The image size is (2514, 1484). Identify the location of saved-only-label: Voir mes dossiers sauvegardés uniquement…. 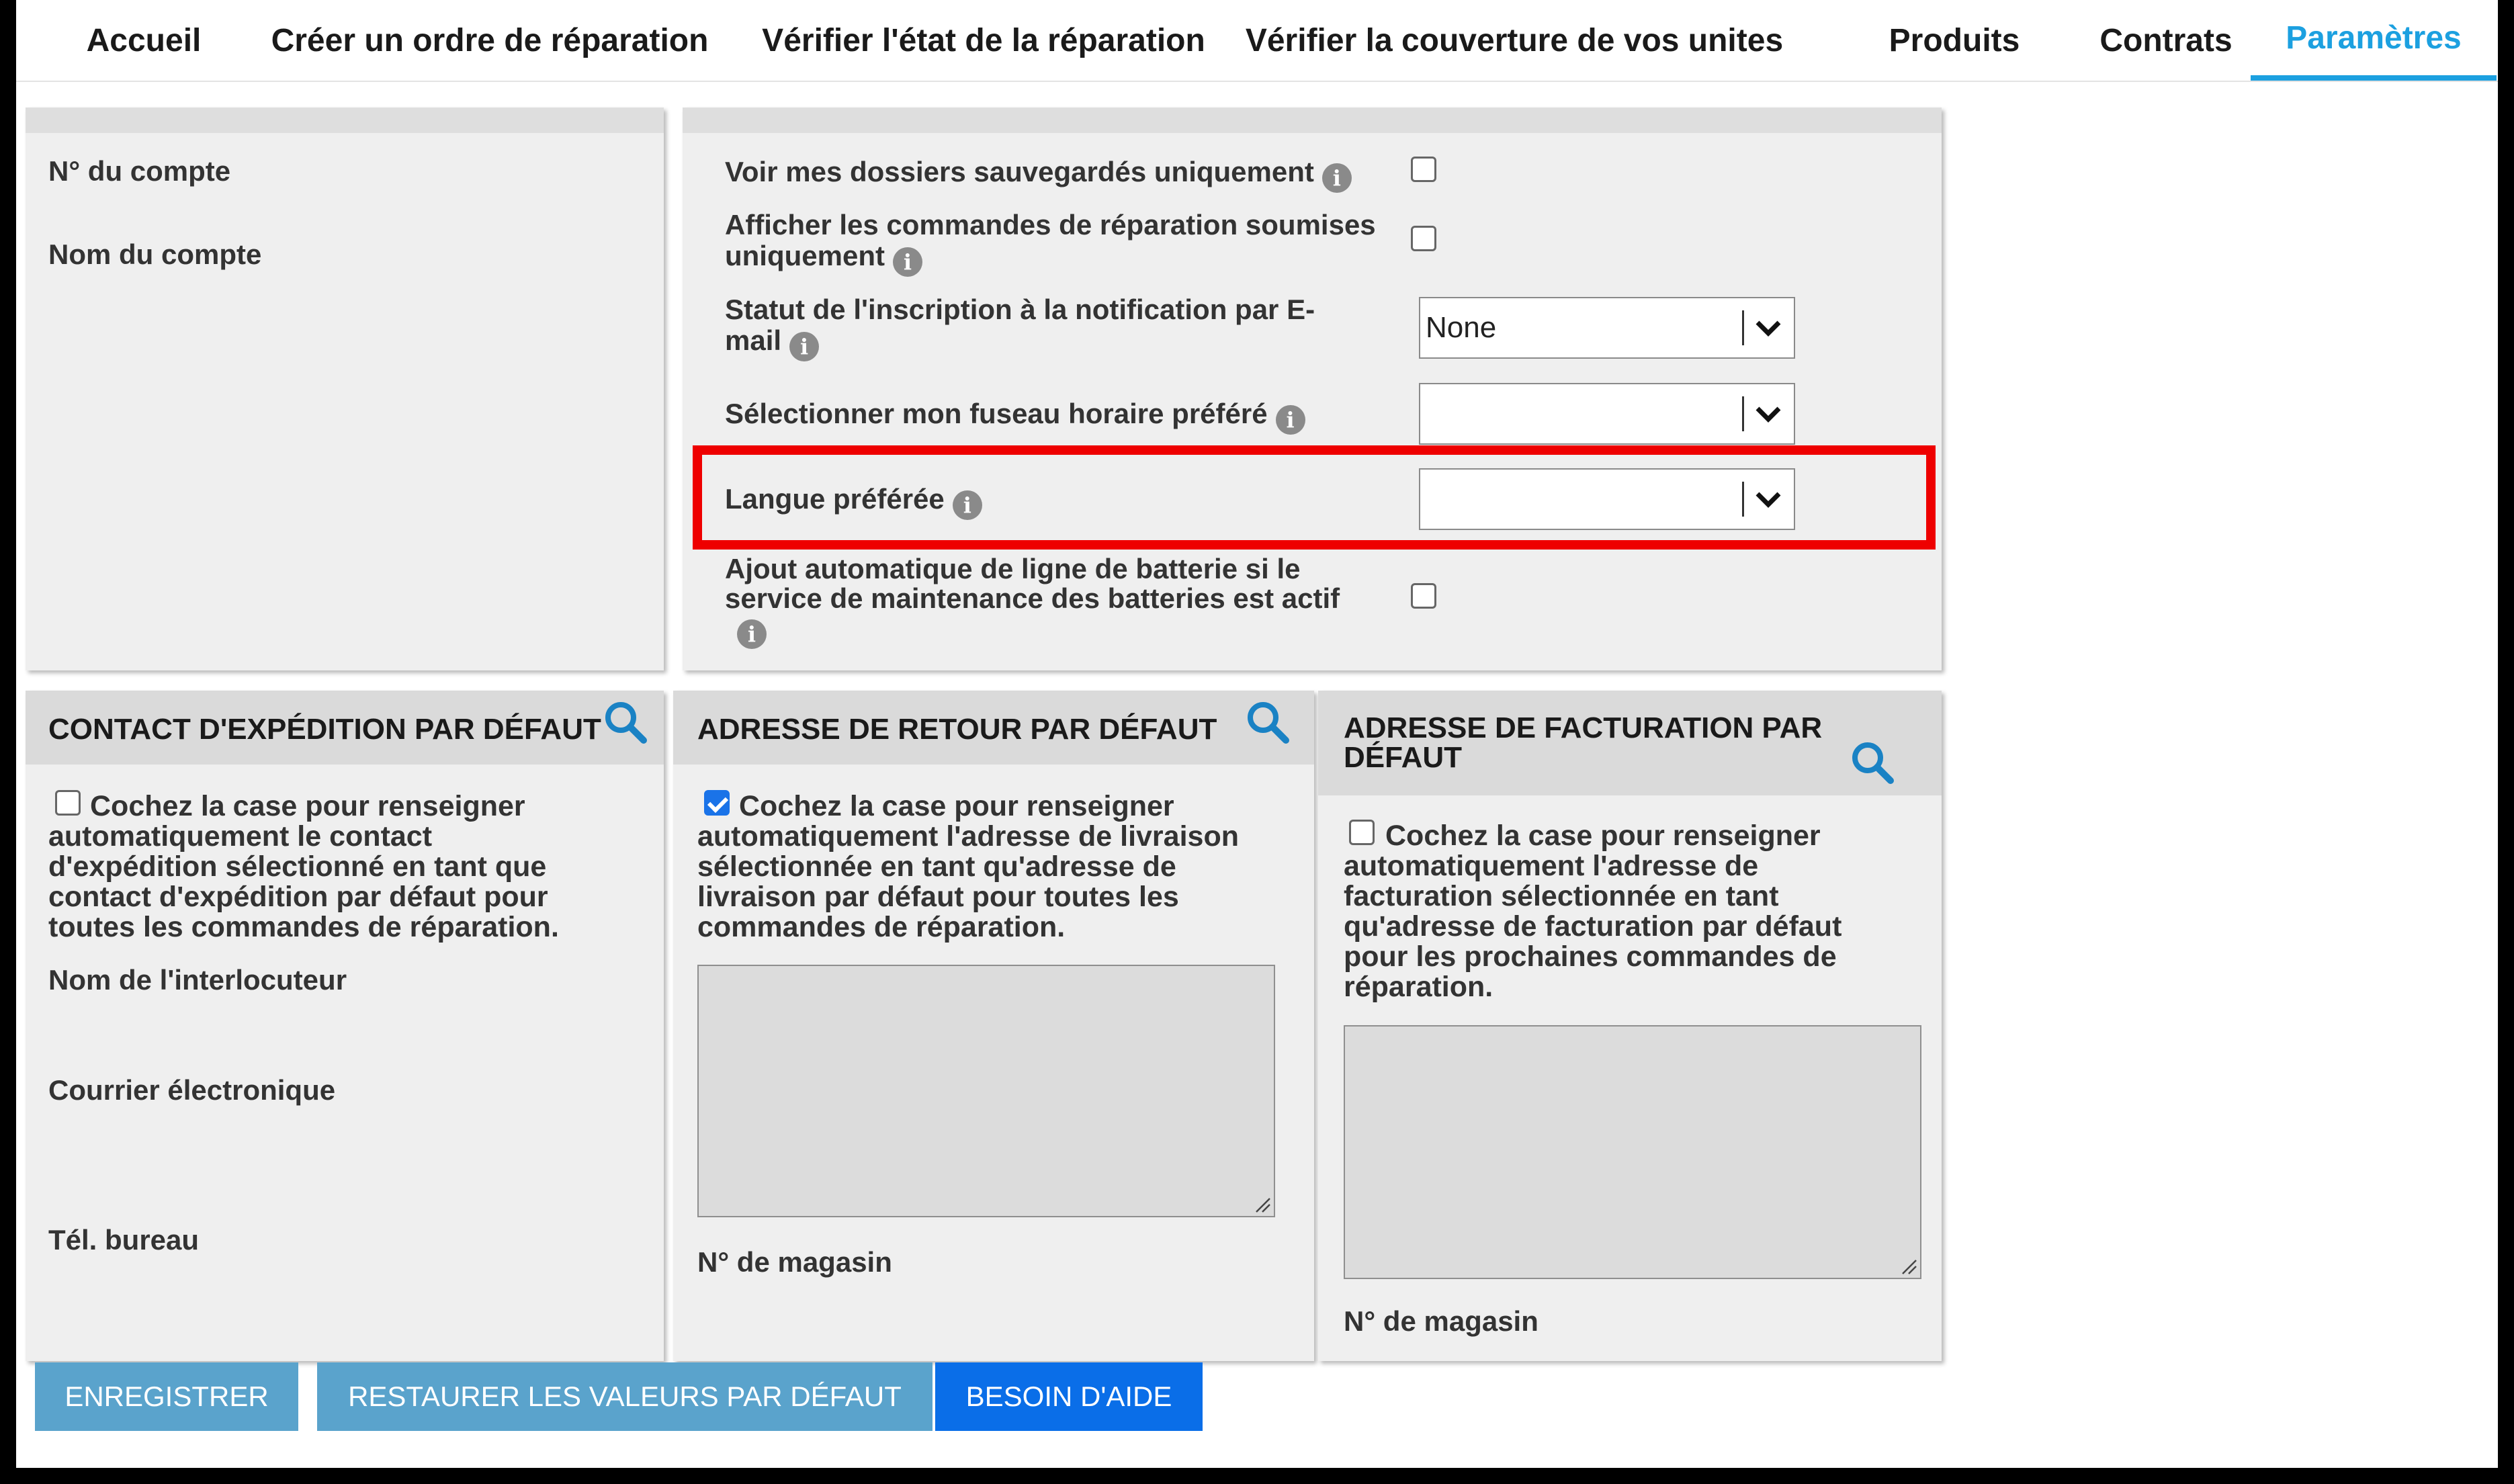
(1038, 175).